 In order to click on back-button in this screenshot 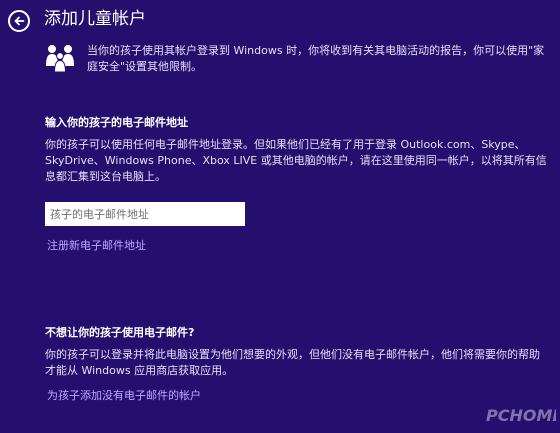, I will do `click(19, 21)`.